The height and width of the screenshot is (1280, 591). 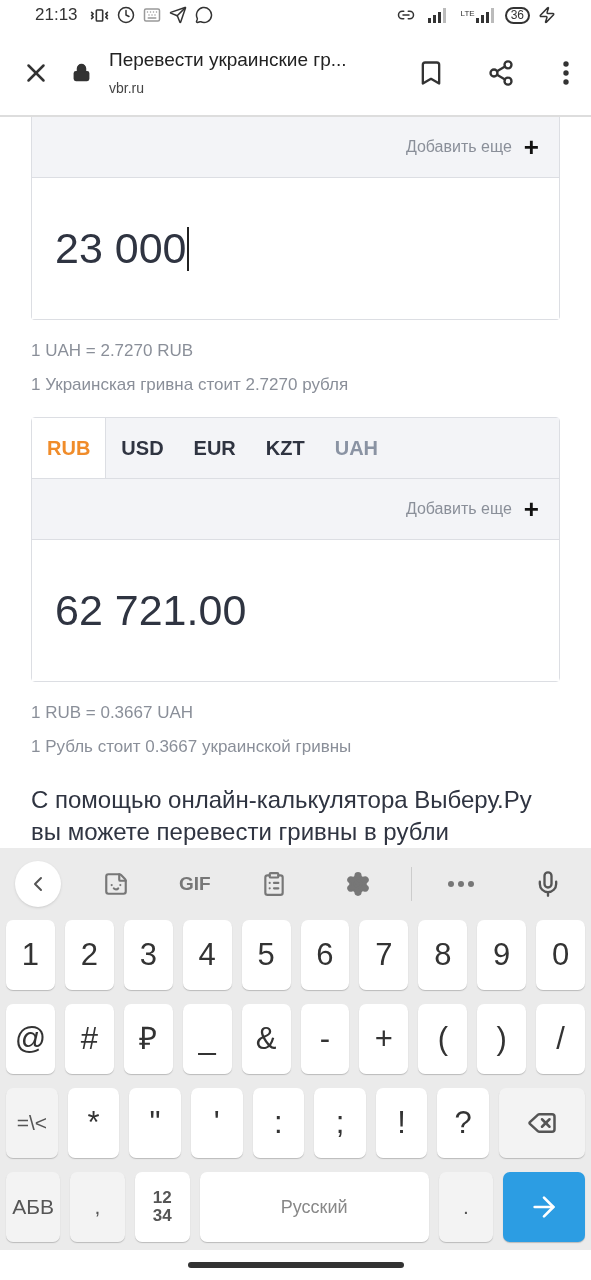 I want to click on share-icon, so click(x=501, y=72).